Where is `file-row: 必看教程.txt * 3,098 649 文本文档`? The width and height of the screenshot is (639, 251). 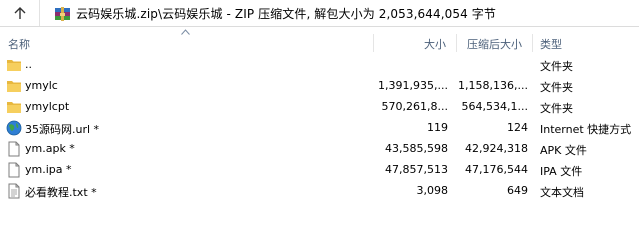 file-row: 必看教程.txt * 3,098 649 文本文档 is located at coordinates (319, 191).